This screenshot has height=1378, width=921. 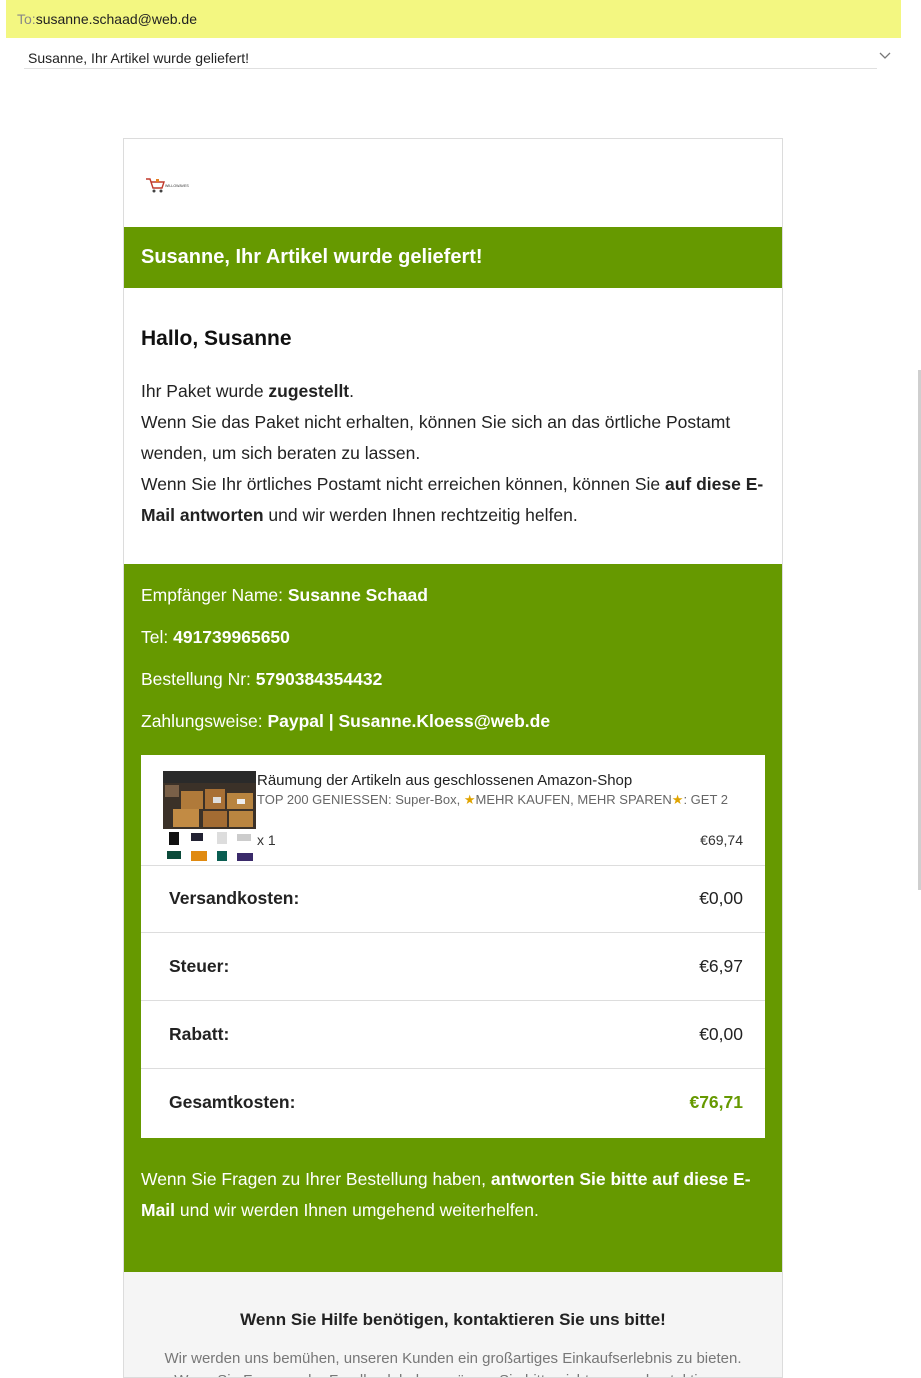 What do you see at coordinates (453, 1035) in the screenshot?
I see `discount-row: Rabatt: €0,00` at bounding box center [453, 1035].